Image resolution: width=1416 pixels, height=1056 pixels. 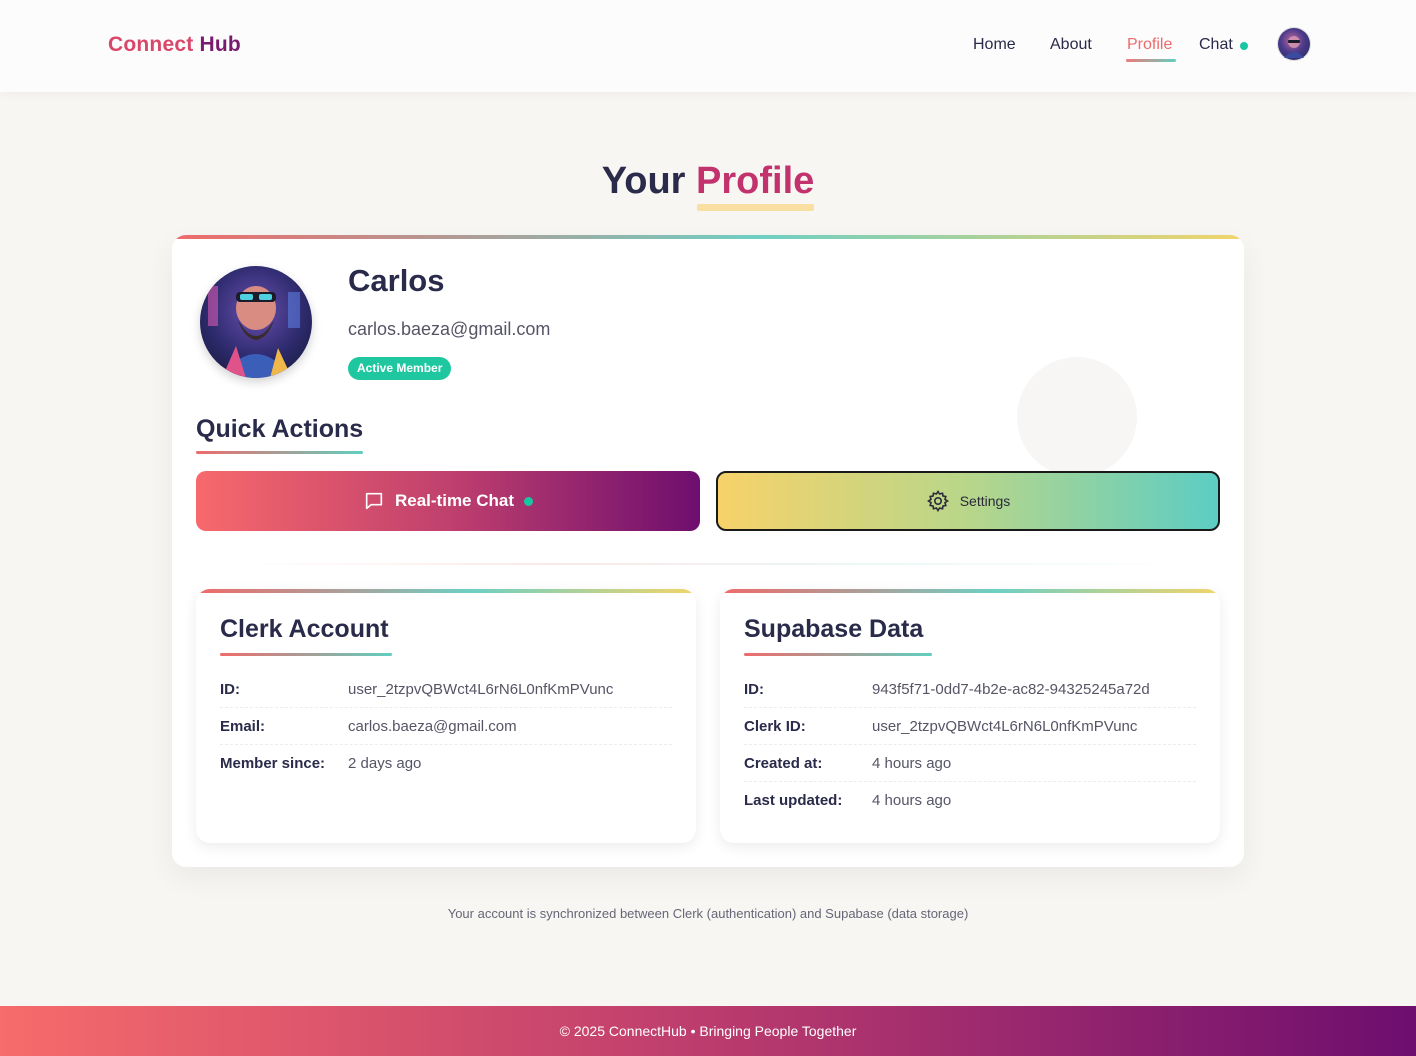 I want to click on avatar-portrait-icon, so click(x=256, y=322).